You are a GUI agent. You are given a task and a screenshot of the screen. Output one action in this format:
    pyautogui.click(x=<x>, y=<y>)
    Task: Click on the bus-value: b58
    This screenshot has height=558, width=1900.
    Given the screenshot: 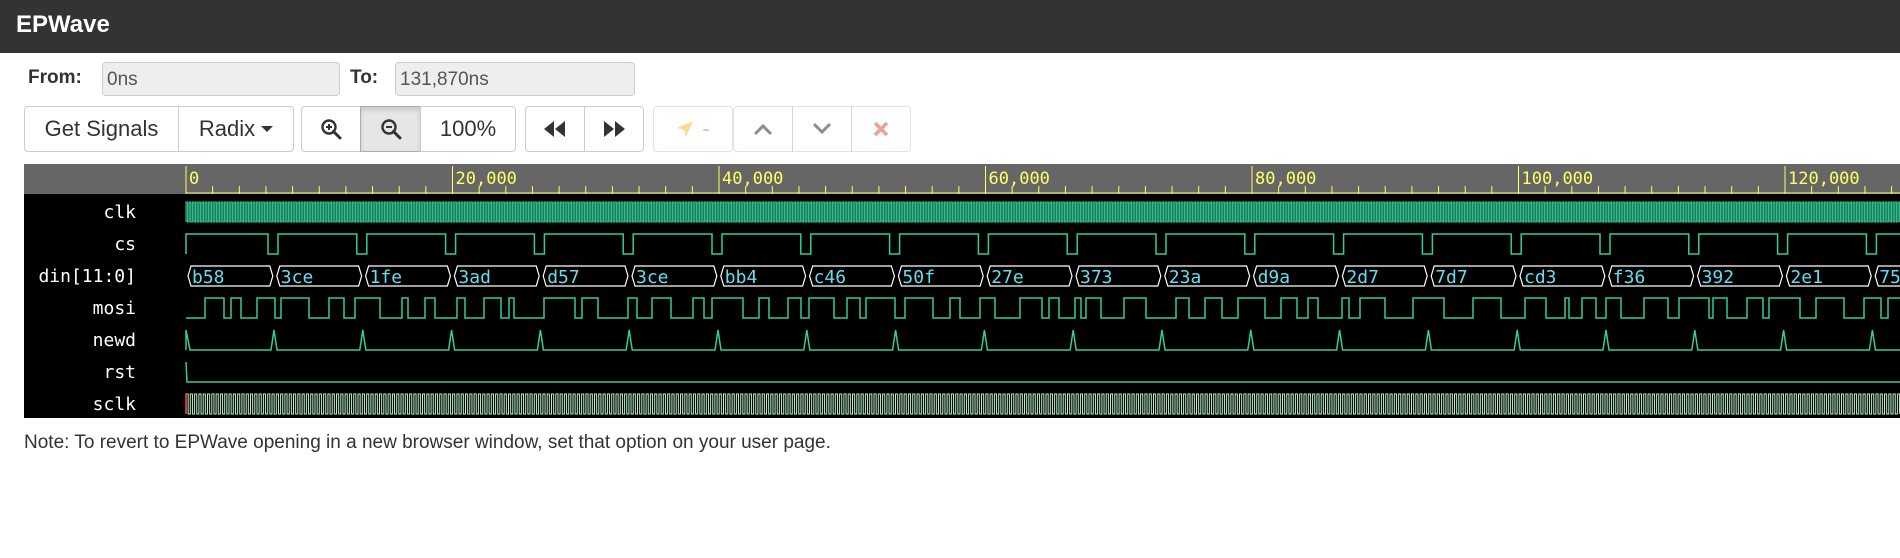 What is the action you would take?
    pyautogui.click(x=208, y=277)
    